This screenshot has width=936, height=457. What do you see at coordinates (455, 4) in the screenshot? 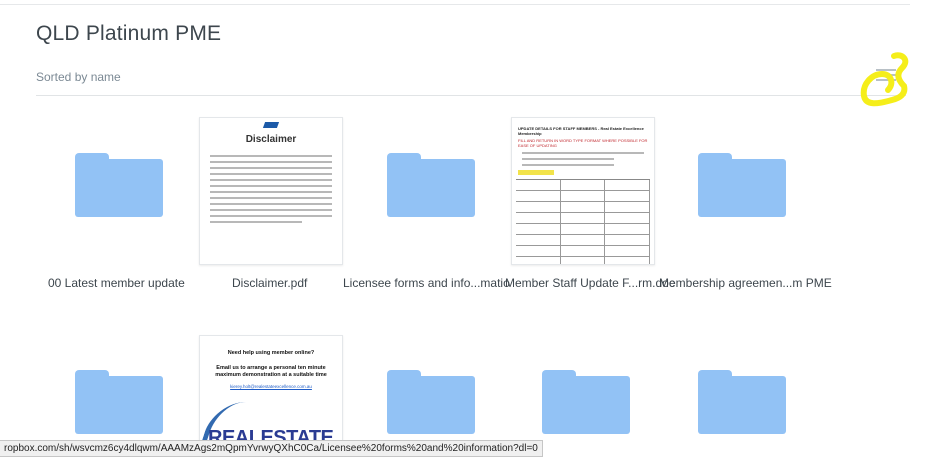
I see `top-divider` at bounding box center [455, 4].